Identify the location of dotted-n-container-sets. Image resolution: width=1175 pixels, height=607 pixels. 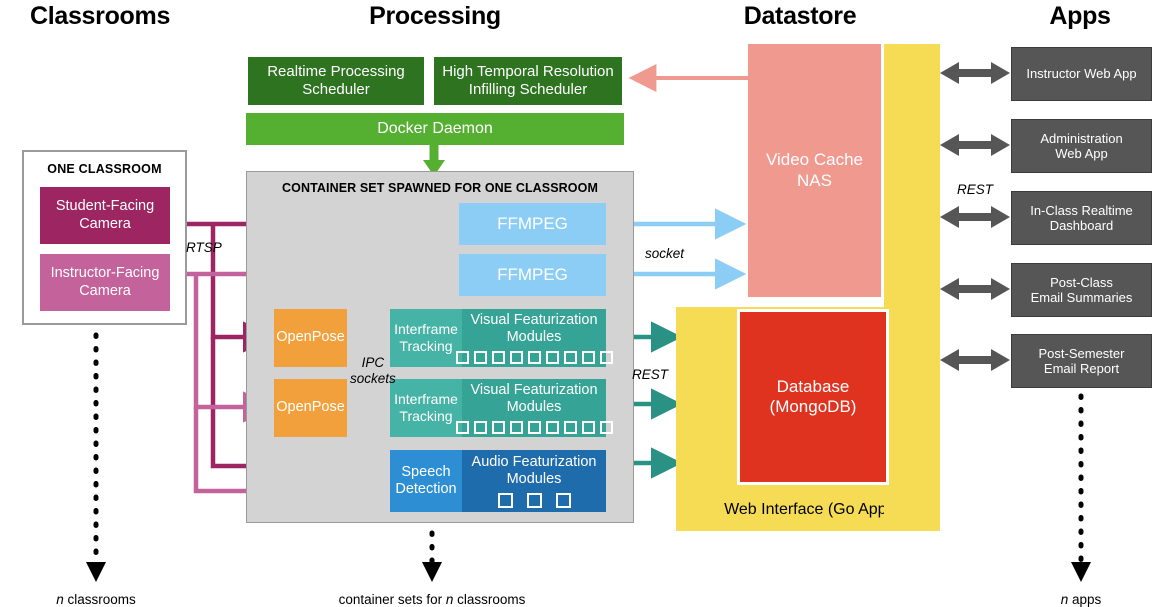
(432, 556).